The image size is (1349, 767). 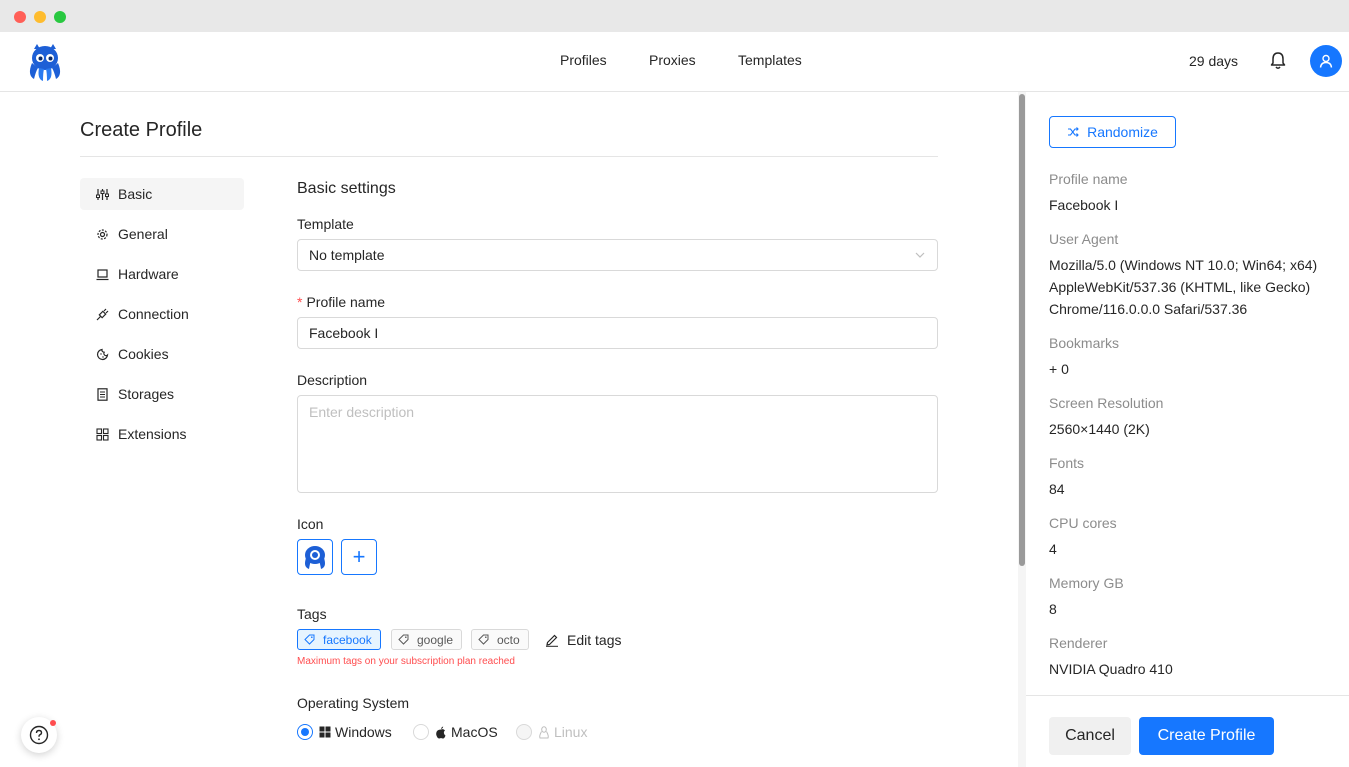 What do you see at coordinates (571, 732) in the screenshot?
I see `os-option-label: Linux` at bounding box center [571, 732].